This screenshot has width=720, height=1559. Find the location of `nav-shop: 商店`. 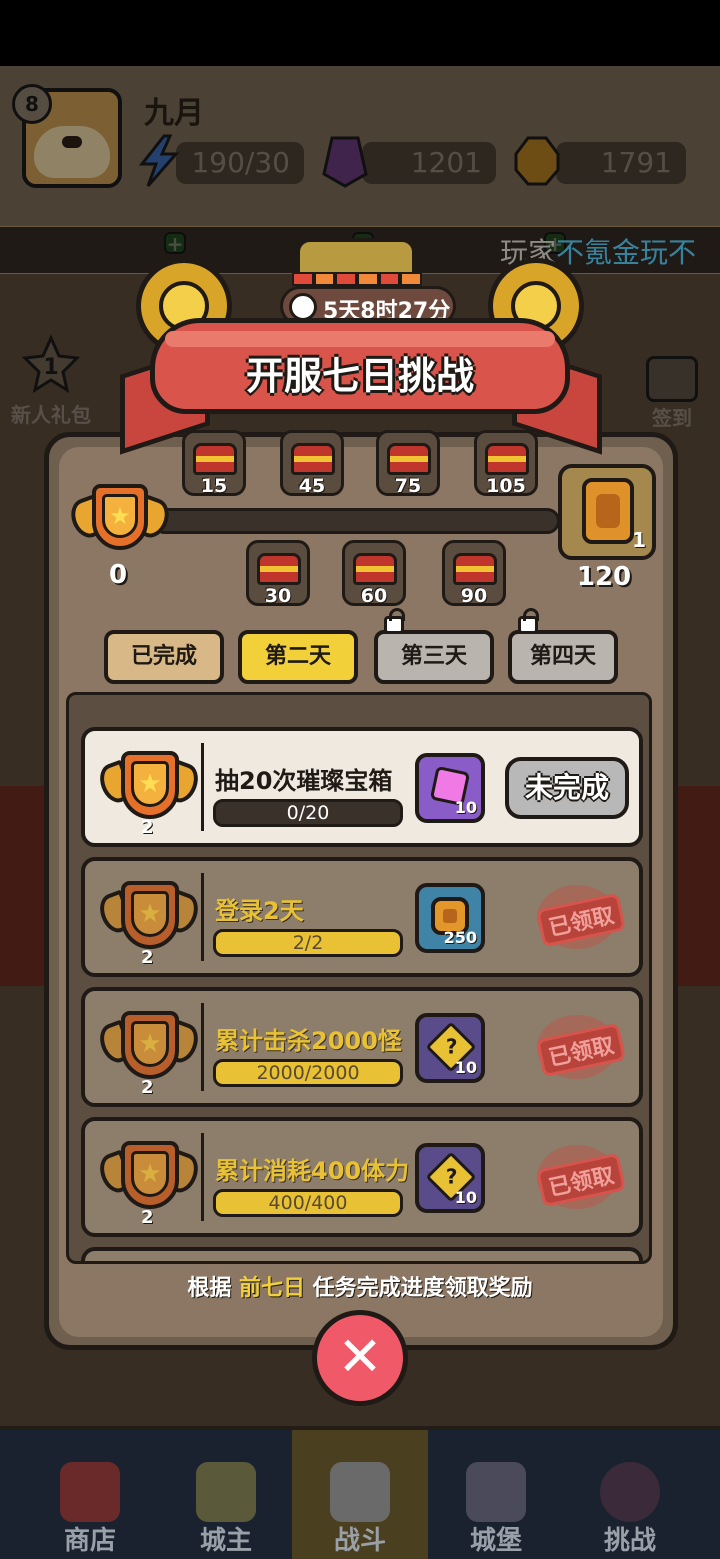

nav-shop: 商店 is located at coordinates (90, 1494).